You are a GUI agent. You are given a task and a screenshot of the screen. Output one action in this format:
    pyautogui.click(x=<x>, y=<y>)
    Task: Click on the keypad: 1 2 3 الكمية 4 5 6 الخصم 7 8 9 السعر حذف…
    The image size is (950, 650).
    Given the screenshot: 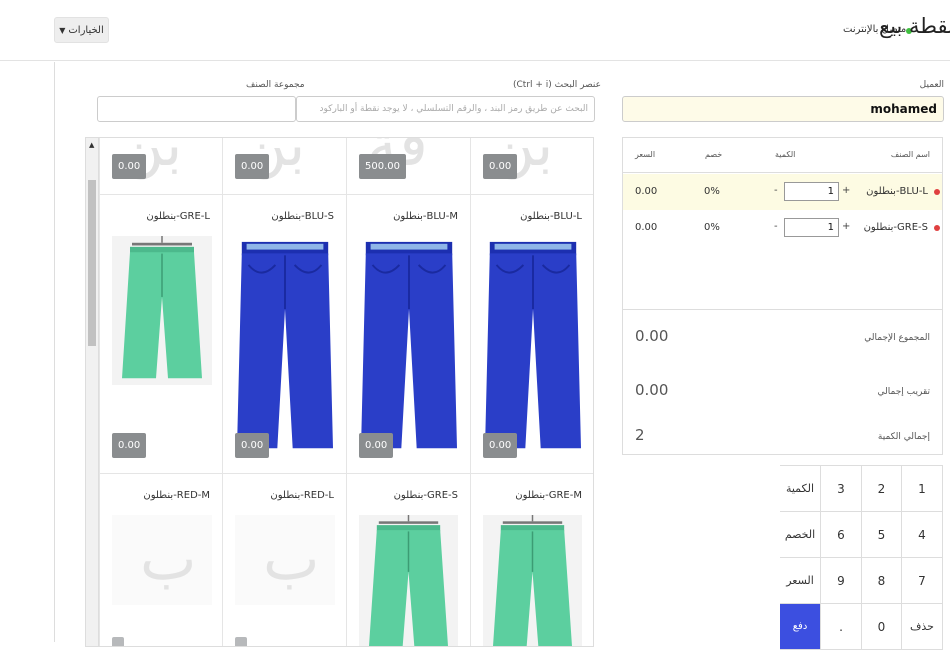 What is the action you would take?
    pyautogui.click(x=861, y=557)
    